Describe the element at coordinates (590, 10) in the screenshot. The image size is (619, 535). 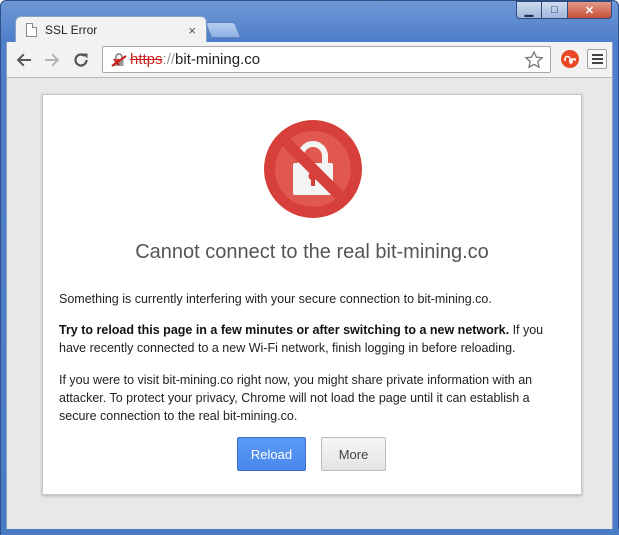
I see `close-window-button: ✕` at that location.